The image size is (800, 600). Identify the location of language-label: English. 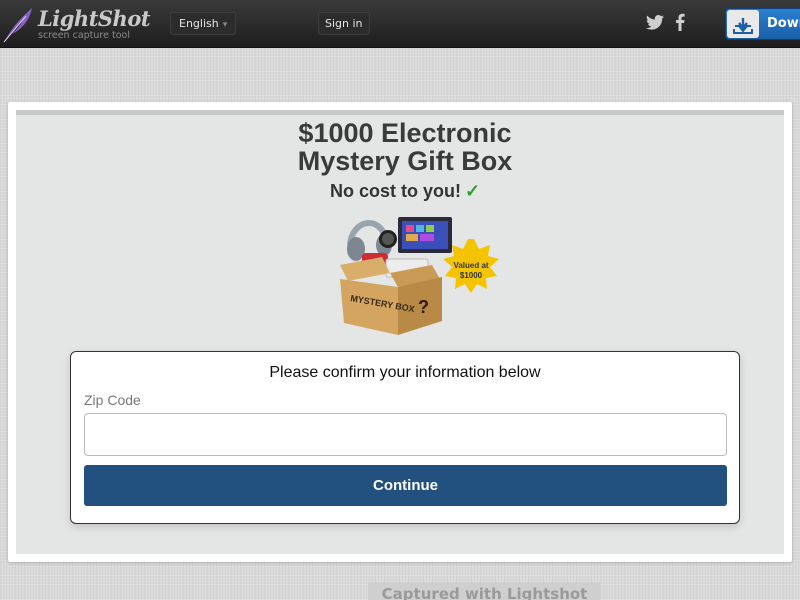
(199, 23).